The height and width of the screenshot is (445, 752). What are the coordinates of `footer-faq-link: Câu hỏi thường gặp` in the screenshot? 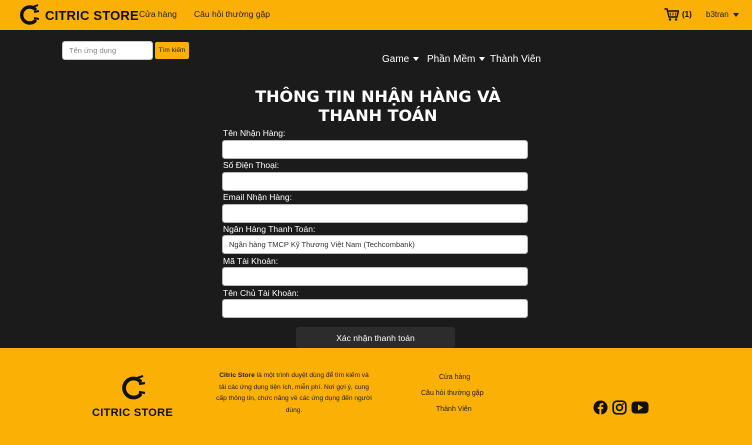 It's located at (452, 393).